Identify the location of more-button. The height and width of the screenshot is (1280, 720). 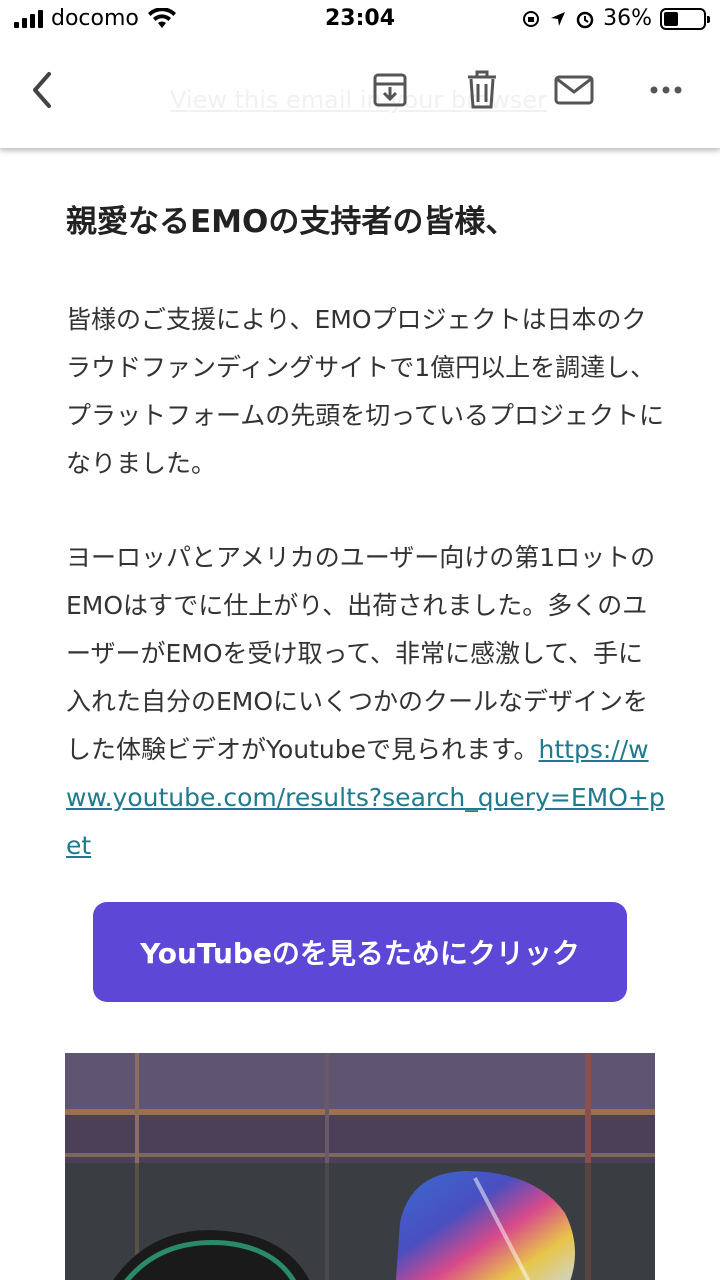
(666, 90).